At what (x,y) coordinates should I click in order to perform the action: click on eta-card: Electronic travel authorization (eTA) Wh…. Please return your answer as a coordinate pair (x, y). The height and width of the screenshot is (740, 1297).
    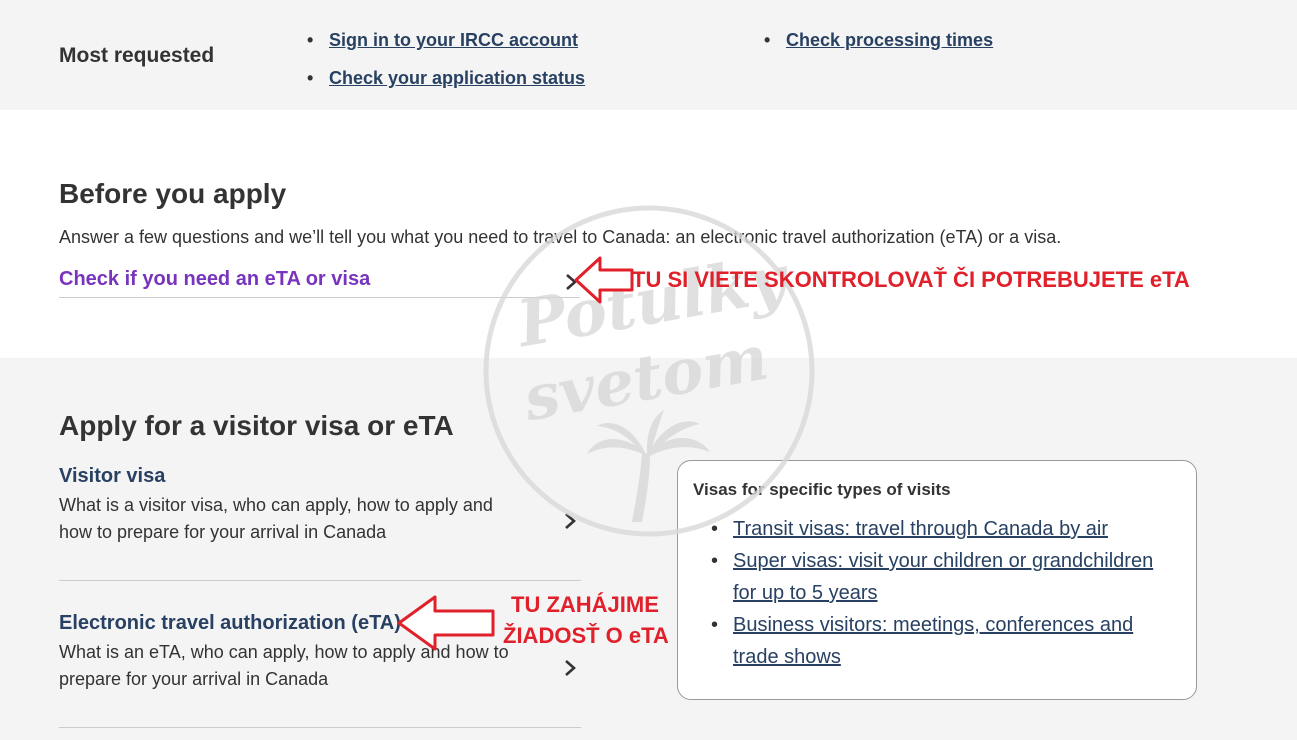
    Looking at the image, I should click on (319, 667).